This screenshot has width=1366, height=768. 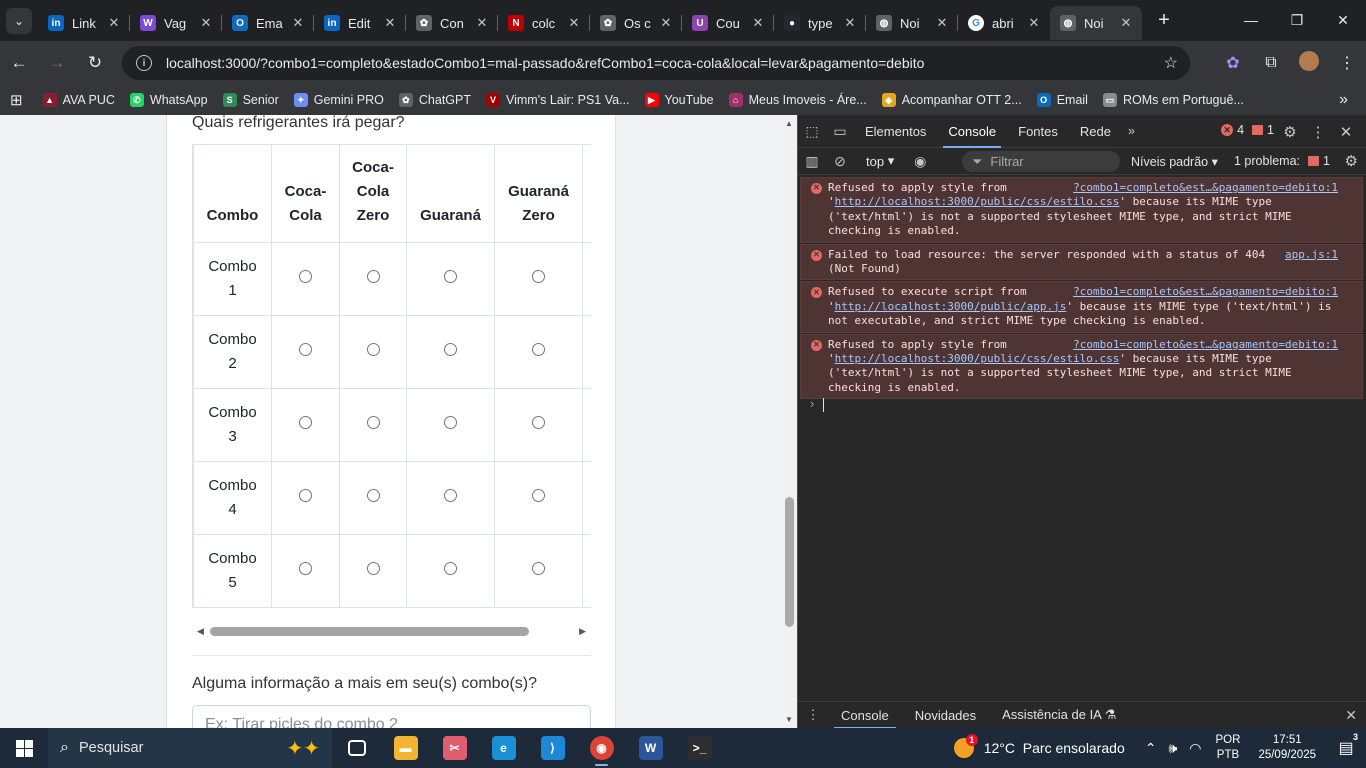 I want to click on table-horizontal-scrollbar: ◀ ▶, so click(x=391, y=631).